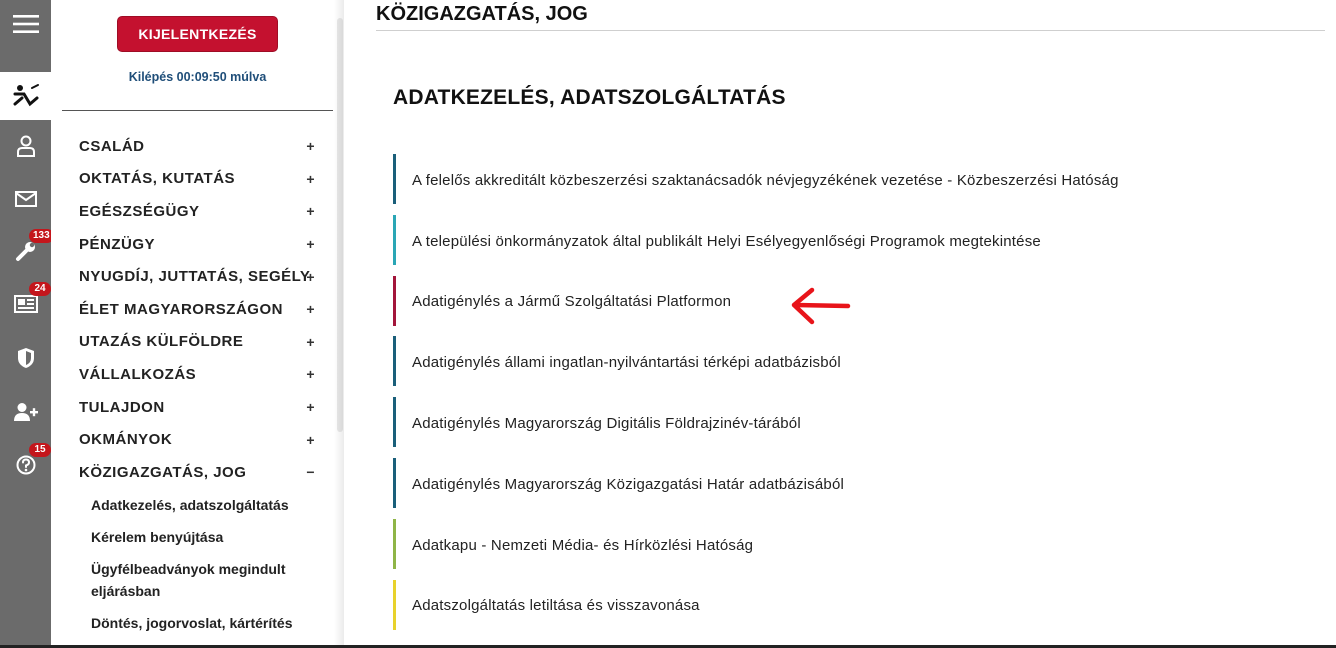 The image size is (1336, 648). What do you see at coordinates (589, 97) in the screenshot?
I see `section-title: ADATKEZELÉS, ADATSZOLGÁLTATÁS` at bounding box center [589, 97].